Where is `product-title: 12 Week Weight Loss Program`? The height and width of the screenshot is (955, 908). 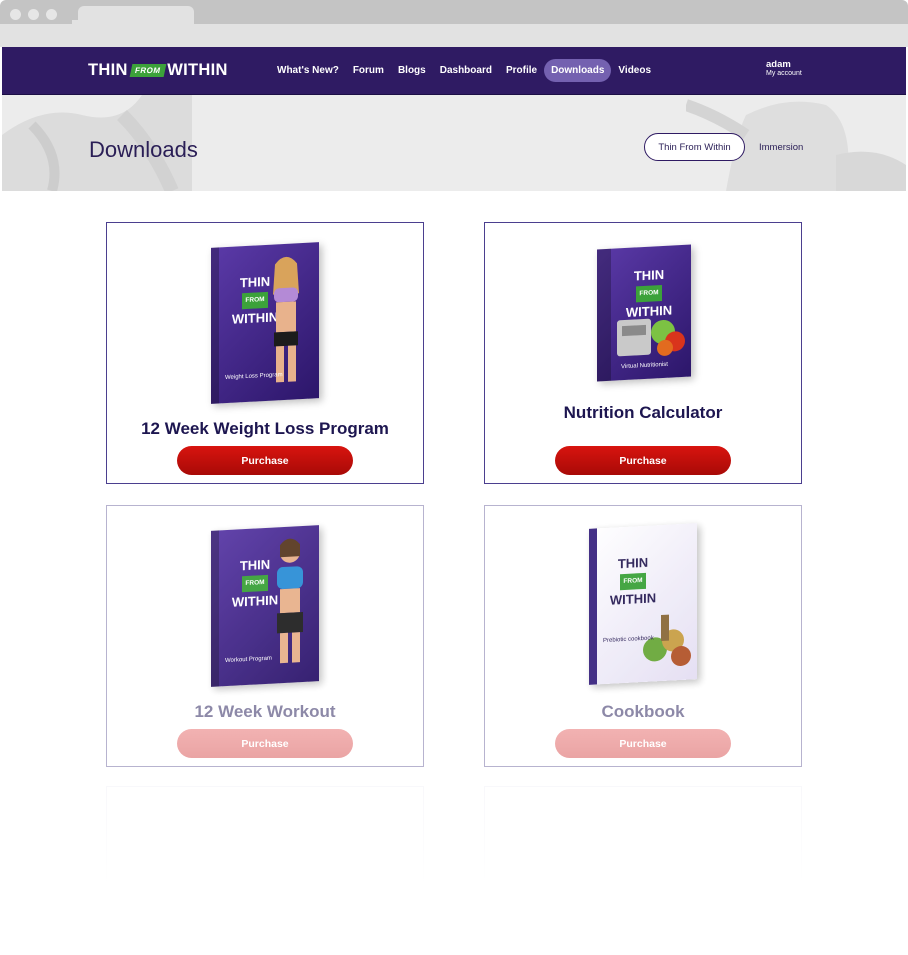 product-title: 12 Week Weight Loss Program is located at coordinates (265, 428).